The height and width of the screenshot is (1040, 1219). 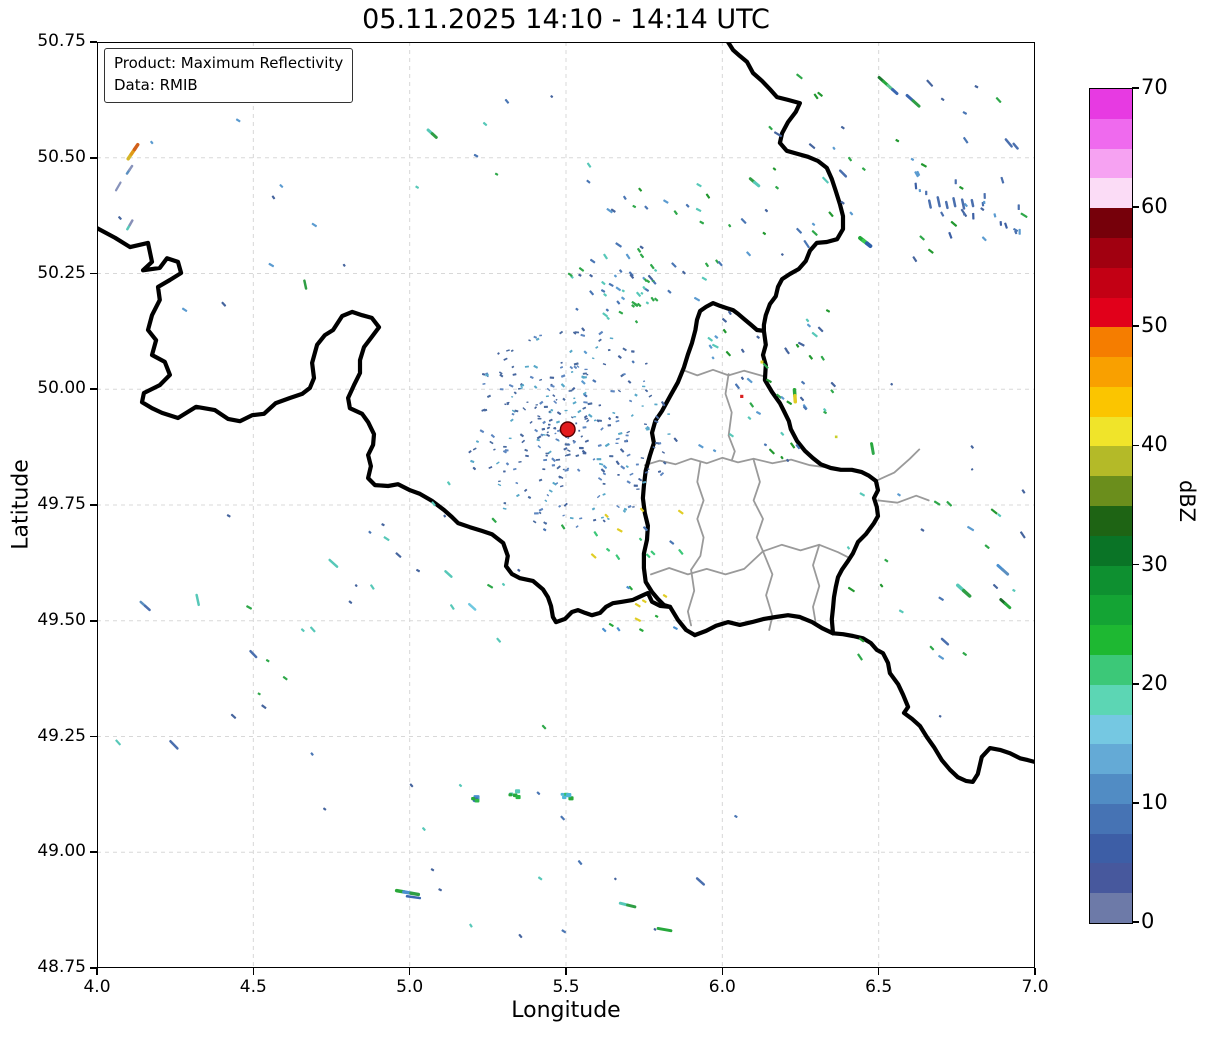 What do you see at coordinates (61, 272) in the screenshot?
I see `y-tick-label: 50.25` at bounding box center [61, 272].